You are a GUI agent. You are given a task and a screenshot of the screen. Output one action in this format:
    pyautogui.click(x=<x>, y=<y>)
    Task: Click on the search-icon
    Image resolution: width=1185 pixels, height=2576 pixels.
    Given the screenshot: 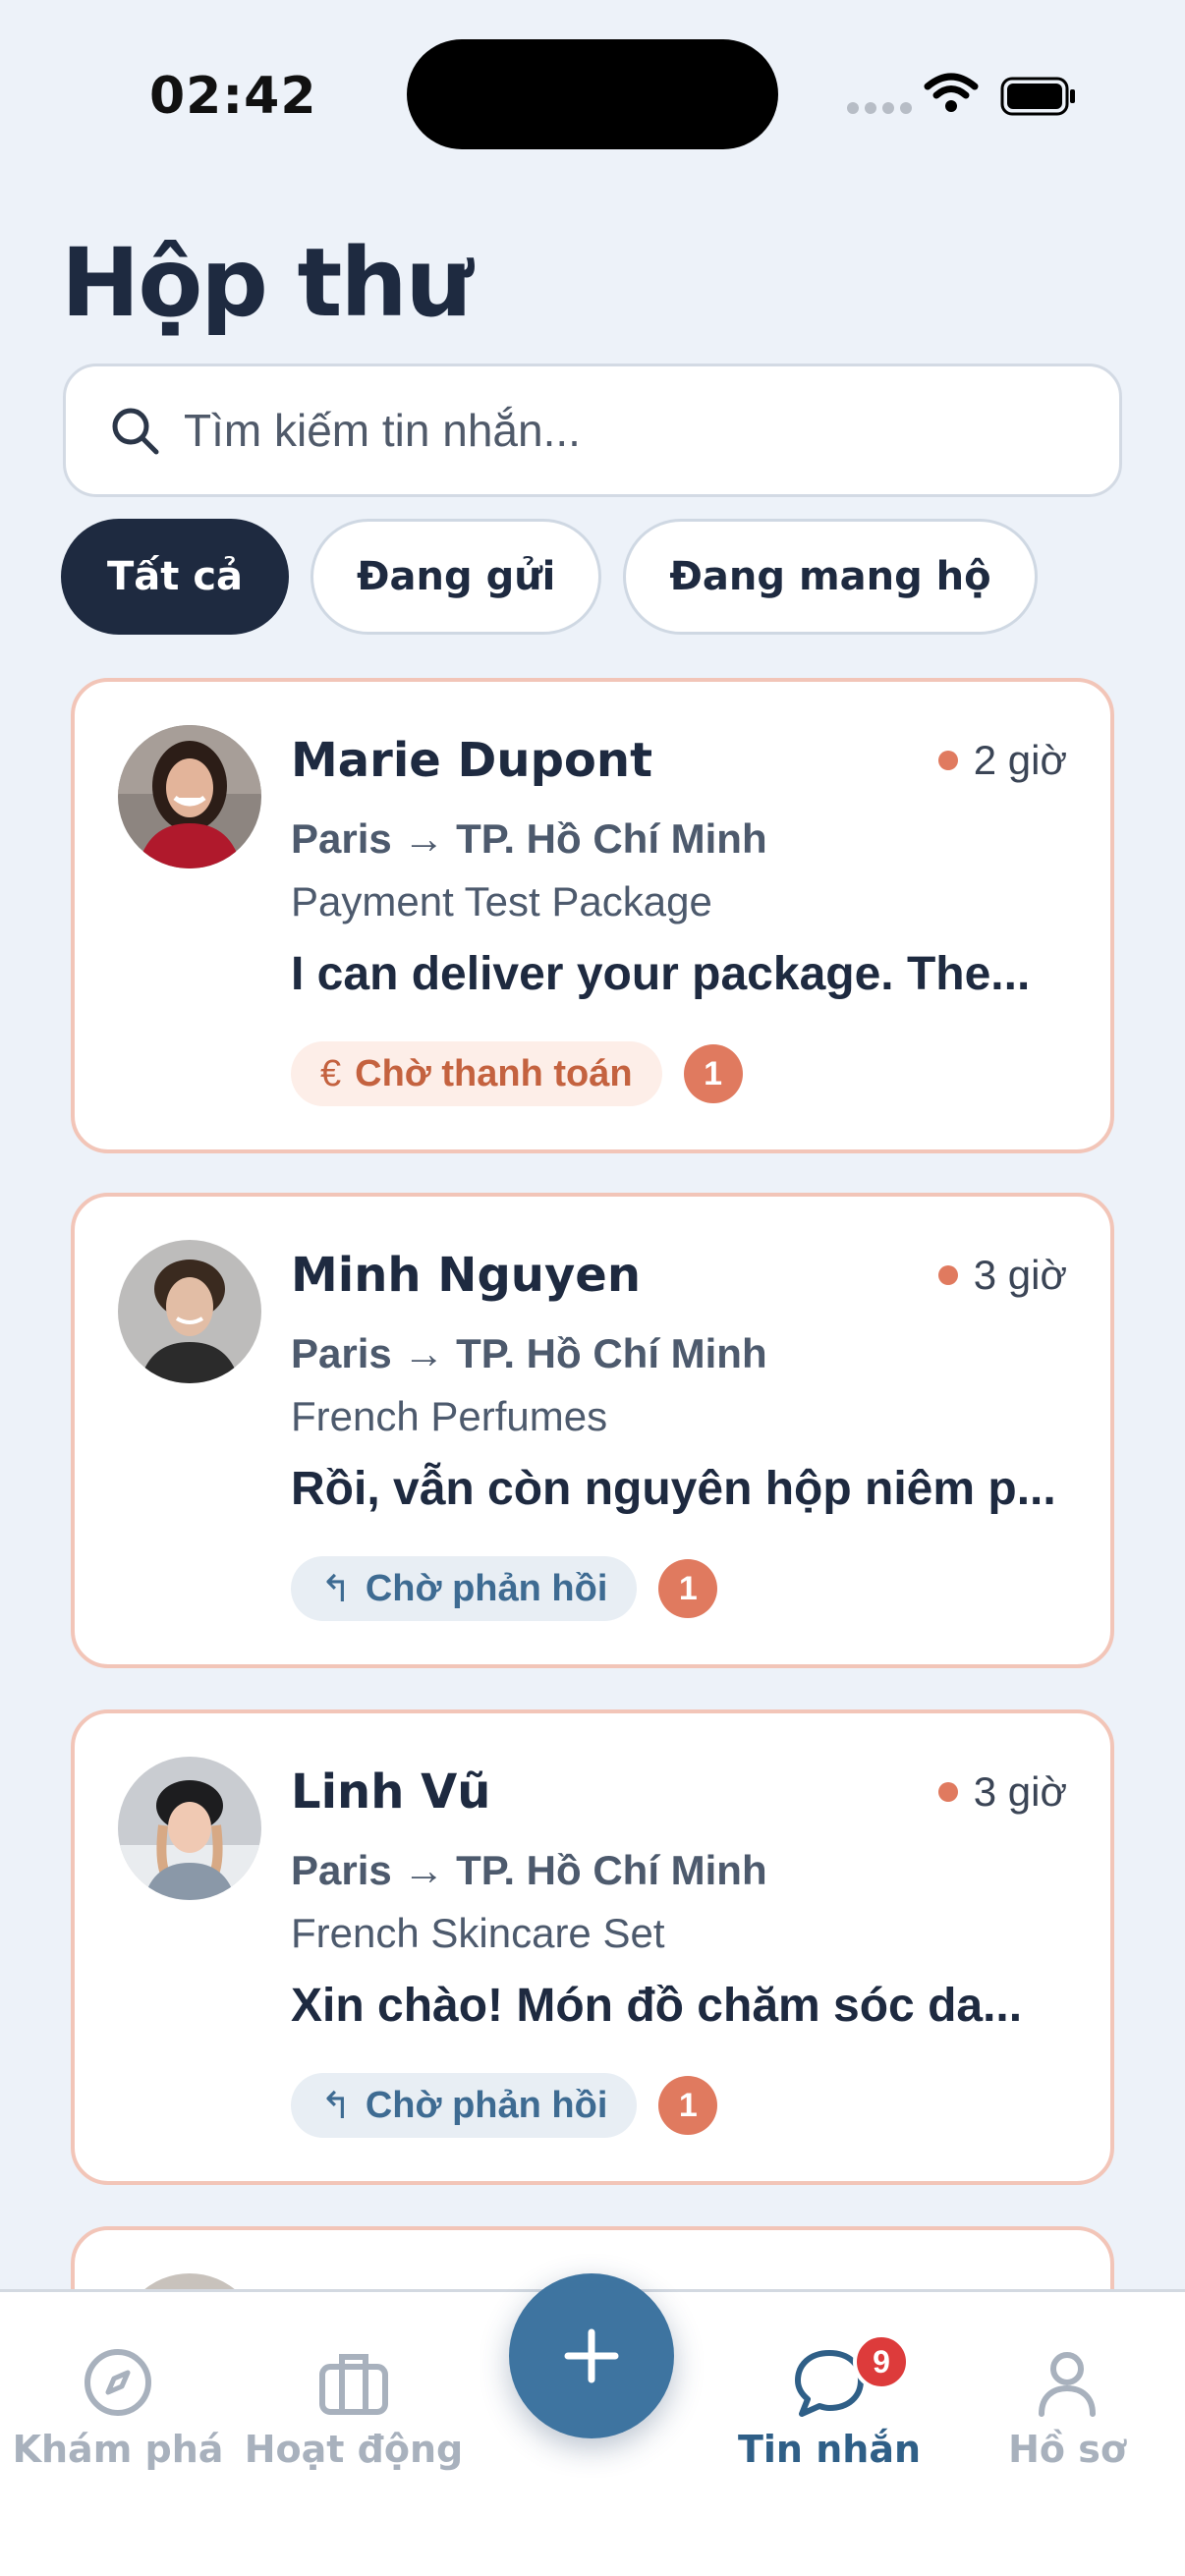 What is the action you would take?
    pyautogui.click(x=136, y=431)
    